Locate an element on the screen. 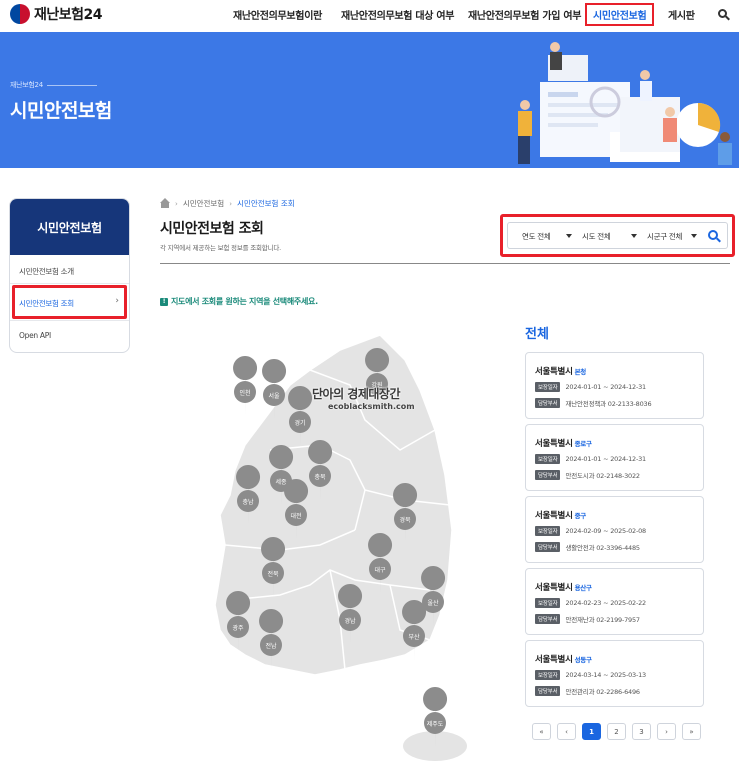  card-period: 2024-02-09 ~ 2025-02-08 is located at coordinates (605, 531).